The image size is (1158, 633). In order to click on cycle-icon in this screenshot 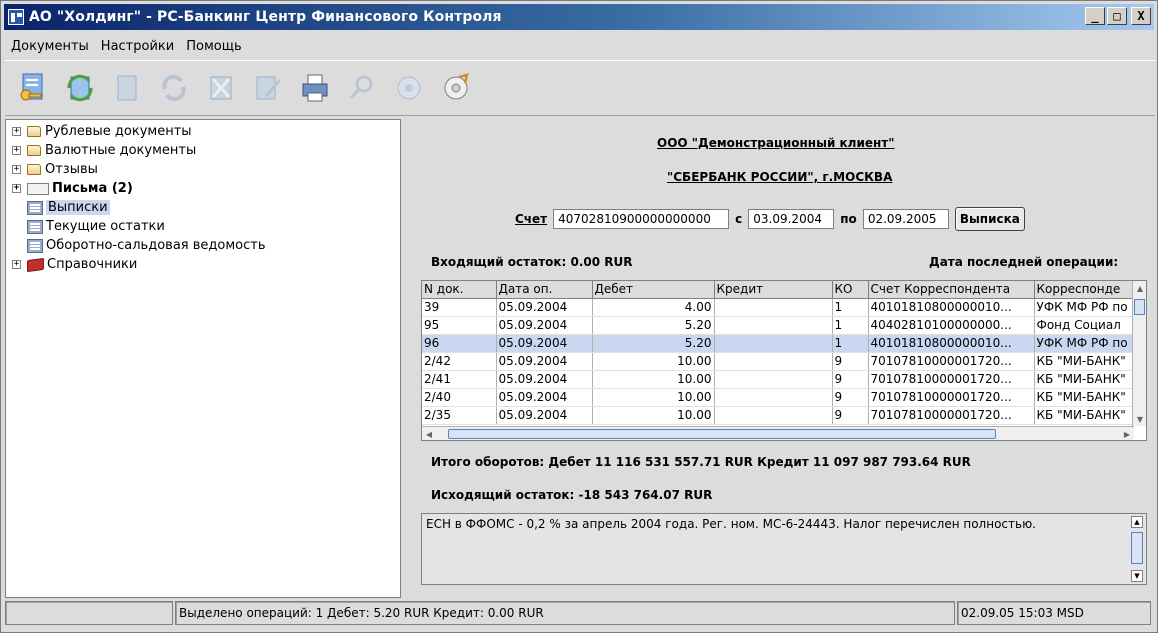, I will do `click(174, 88)`.